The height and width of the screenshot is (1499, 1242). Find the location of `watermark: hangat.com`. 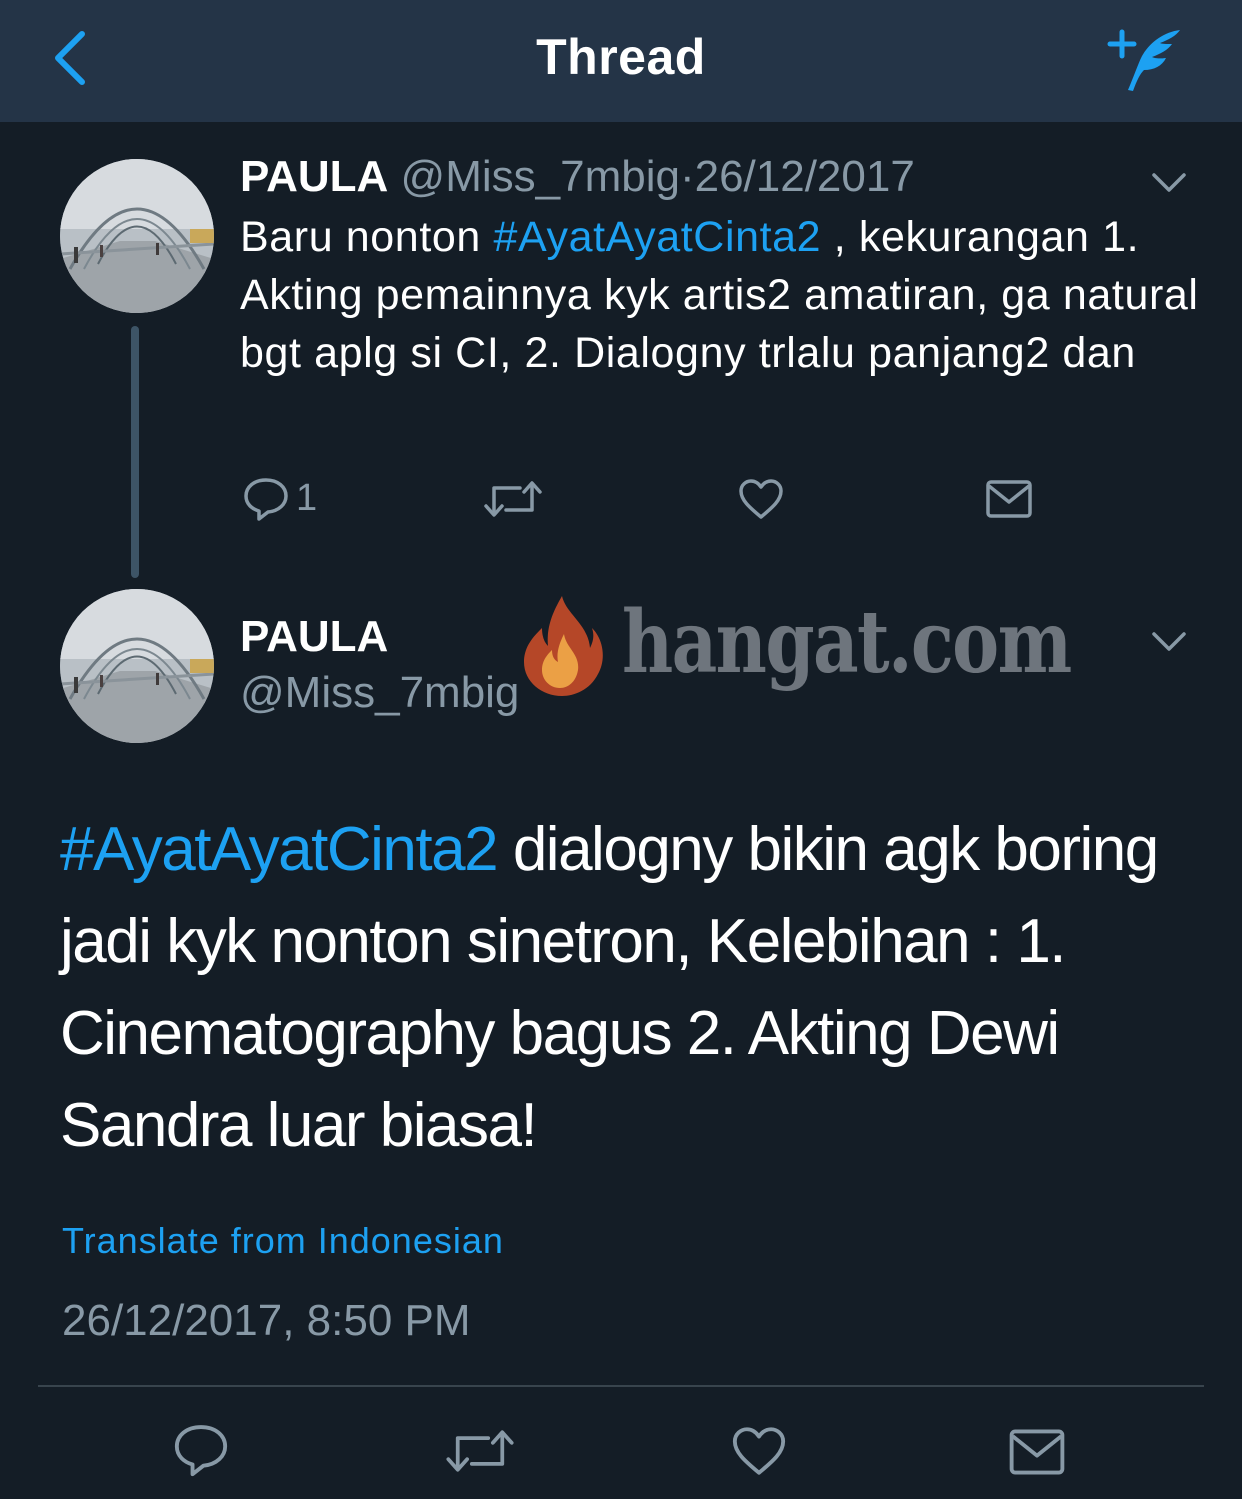

watermark: hangat.com is located at coordinates (818, 647).